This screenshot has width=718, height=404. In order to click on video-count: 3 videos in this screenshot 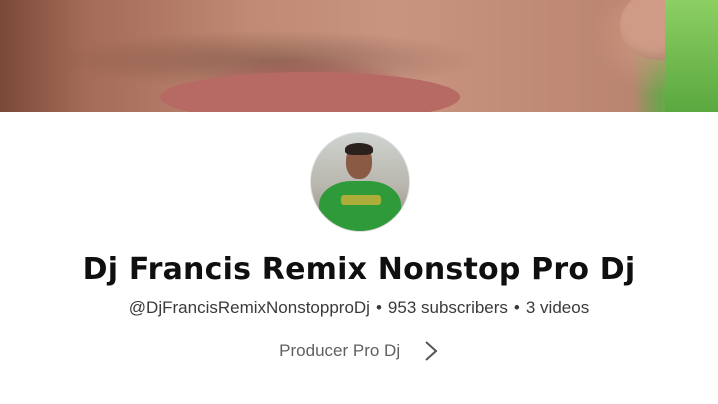, I will do `click(557, 307)`.